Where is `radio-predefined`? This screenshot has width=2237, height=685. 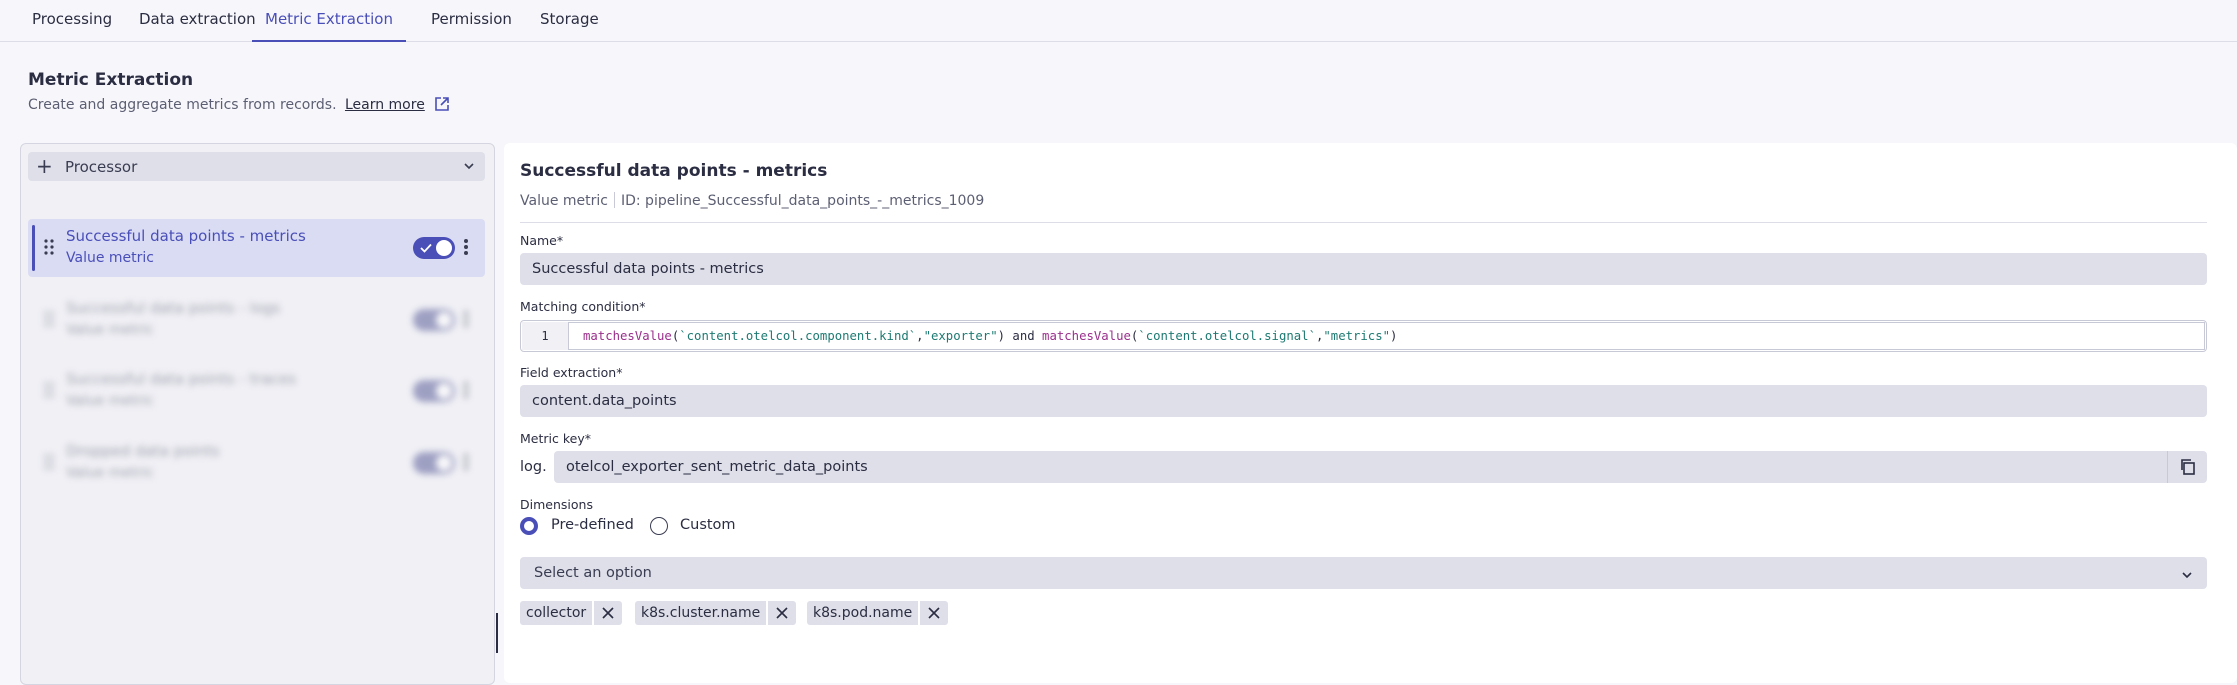 radio-predefined is located at coordinates (529, 526).